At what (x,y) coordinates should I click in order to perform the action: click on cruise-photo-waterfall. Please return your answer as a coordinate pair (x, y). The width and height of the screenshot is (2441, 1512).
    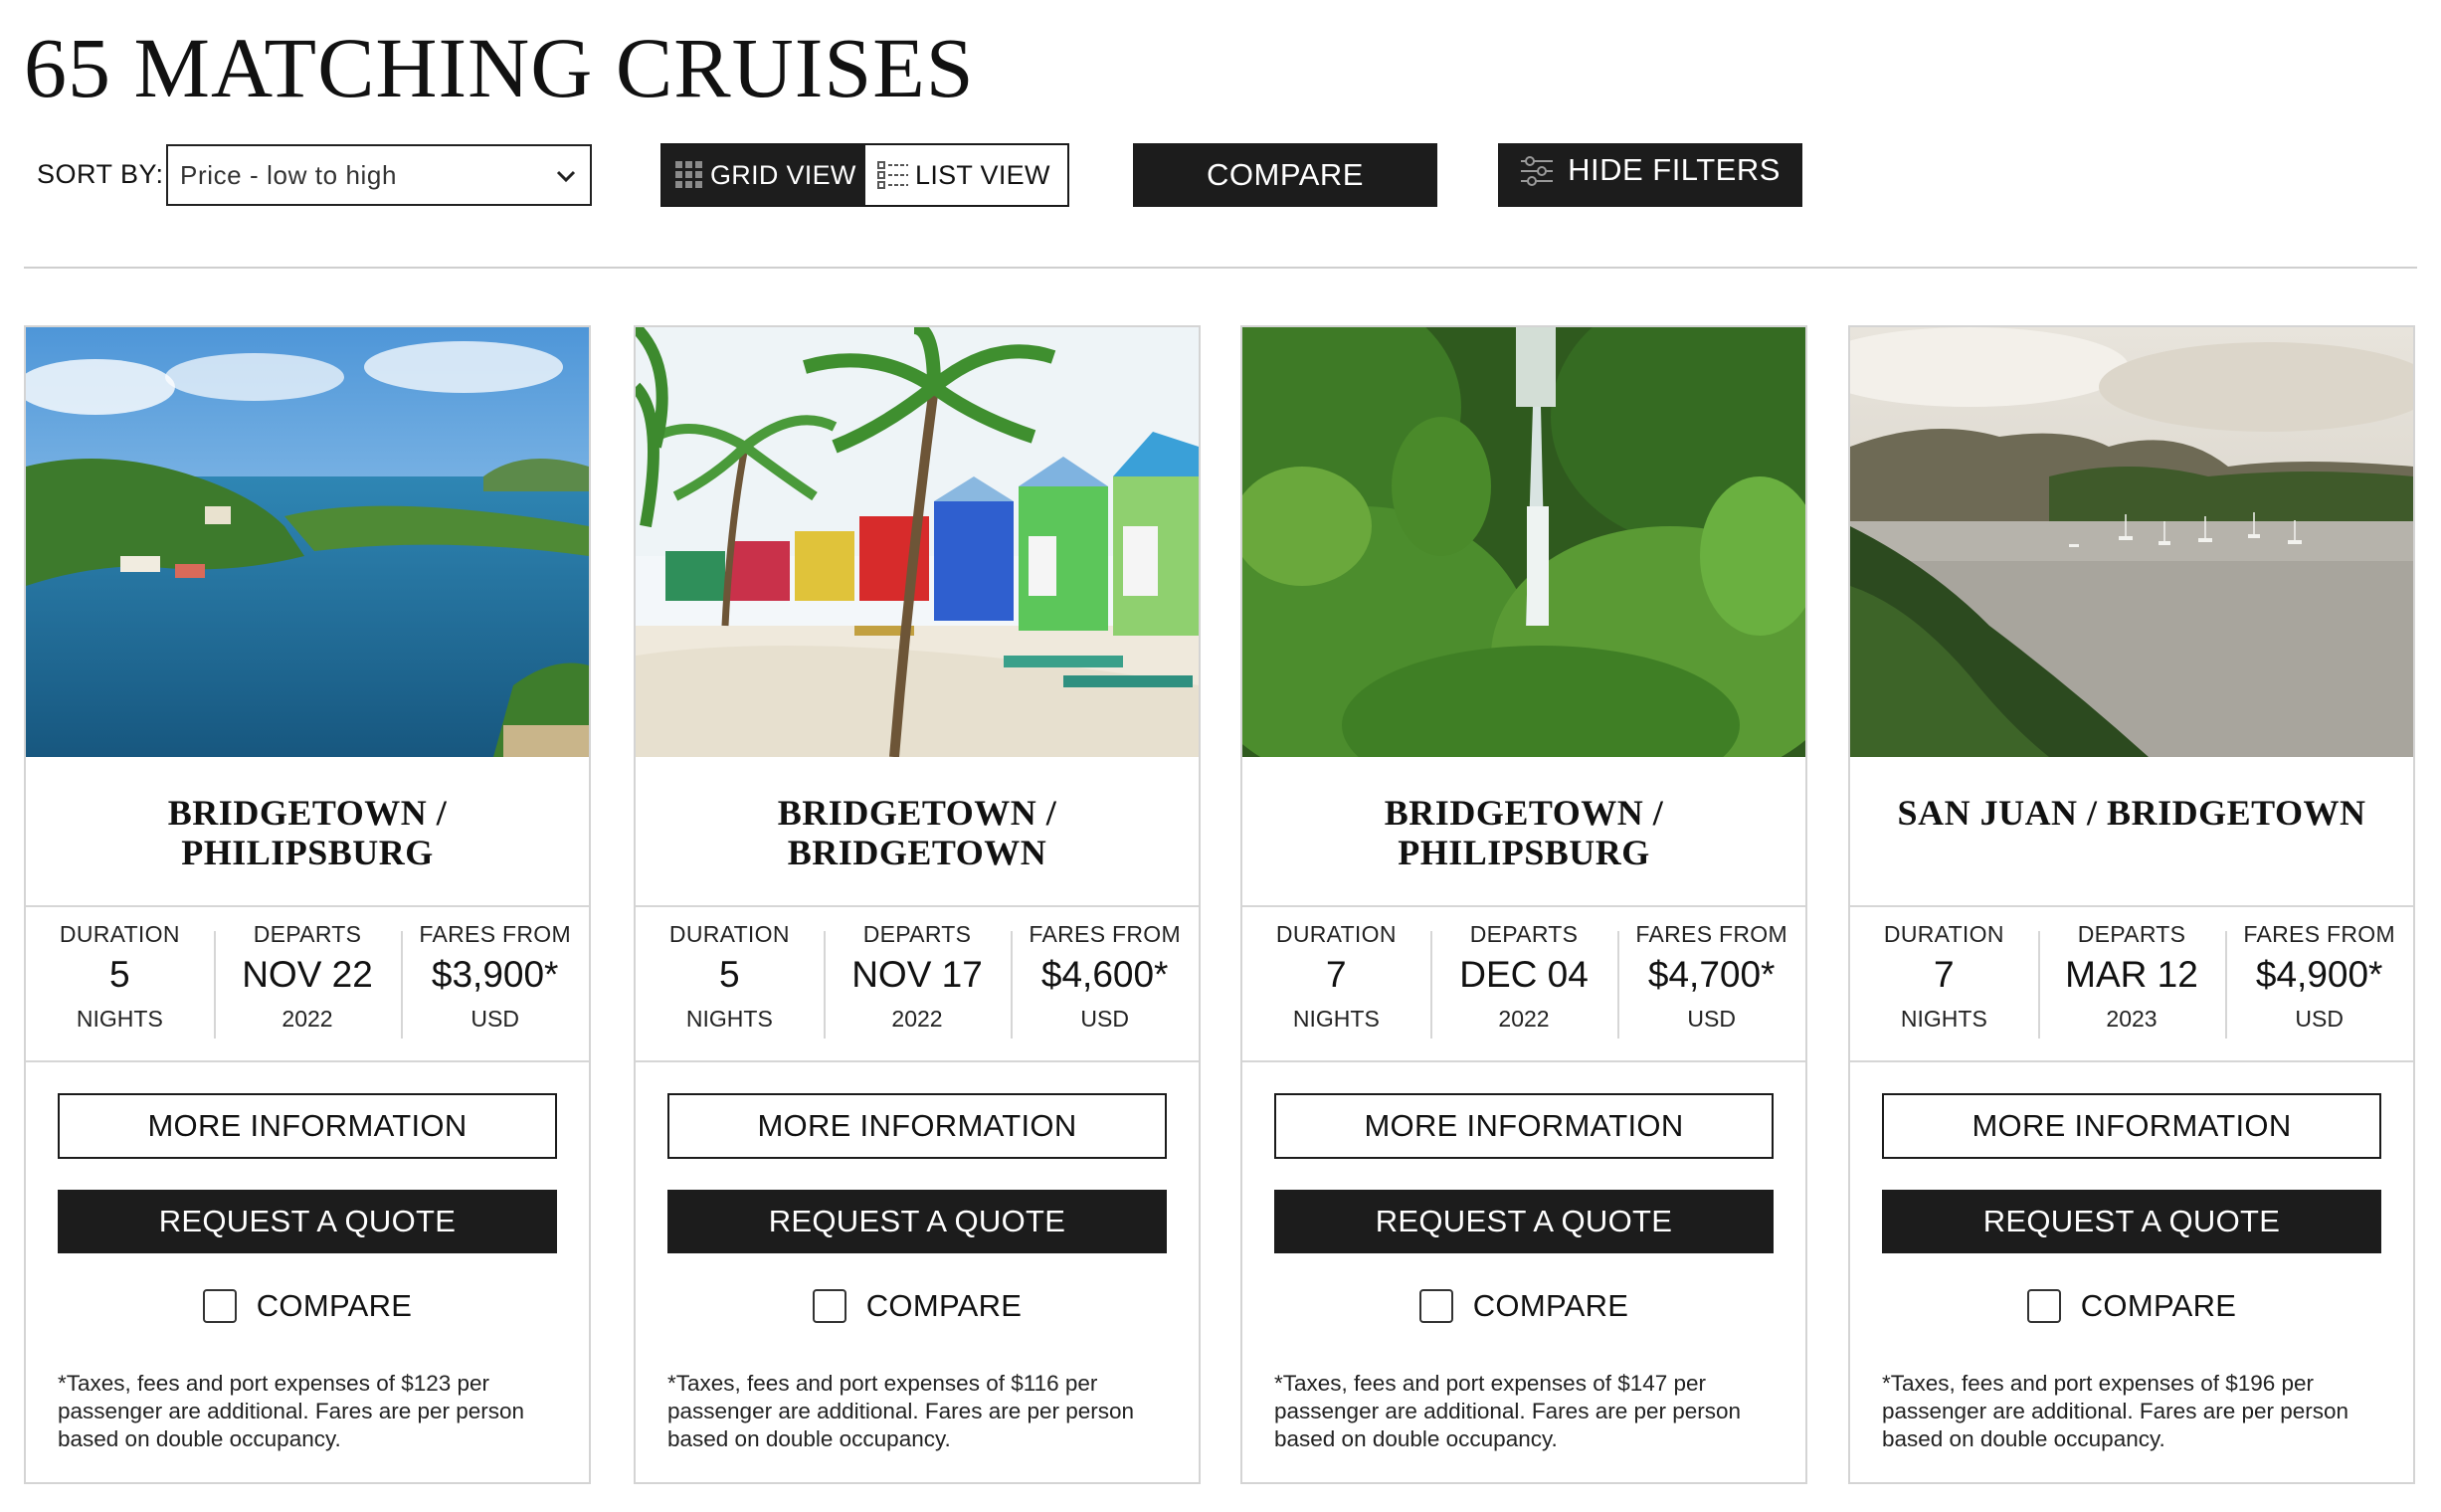
    Looking at the image, I should click on (1523, 542).